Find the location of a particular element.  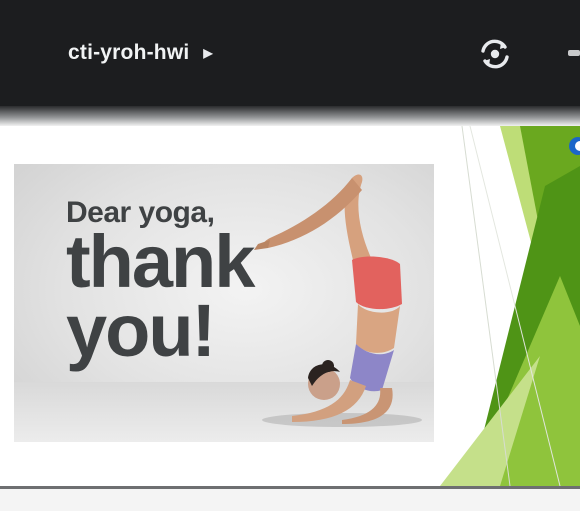

meeting-code-label: cti-yroh-hwi is located at coordinates (129, 52).